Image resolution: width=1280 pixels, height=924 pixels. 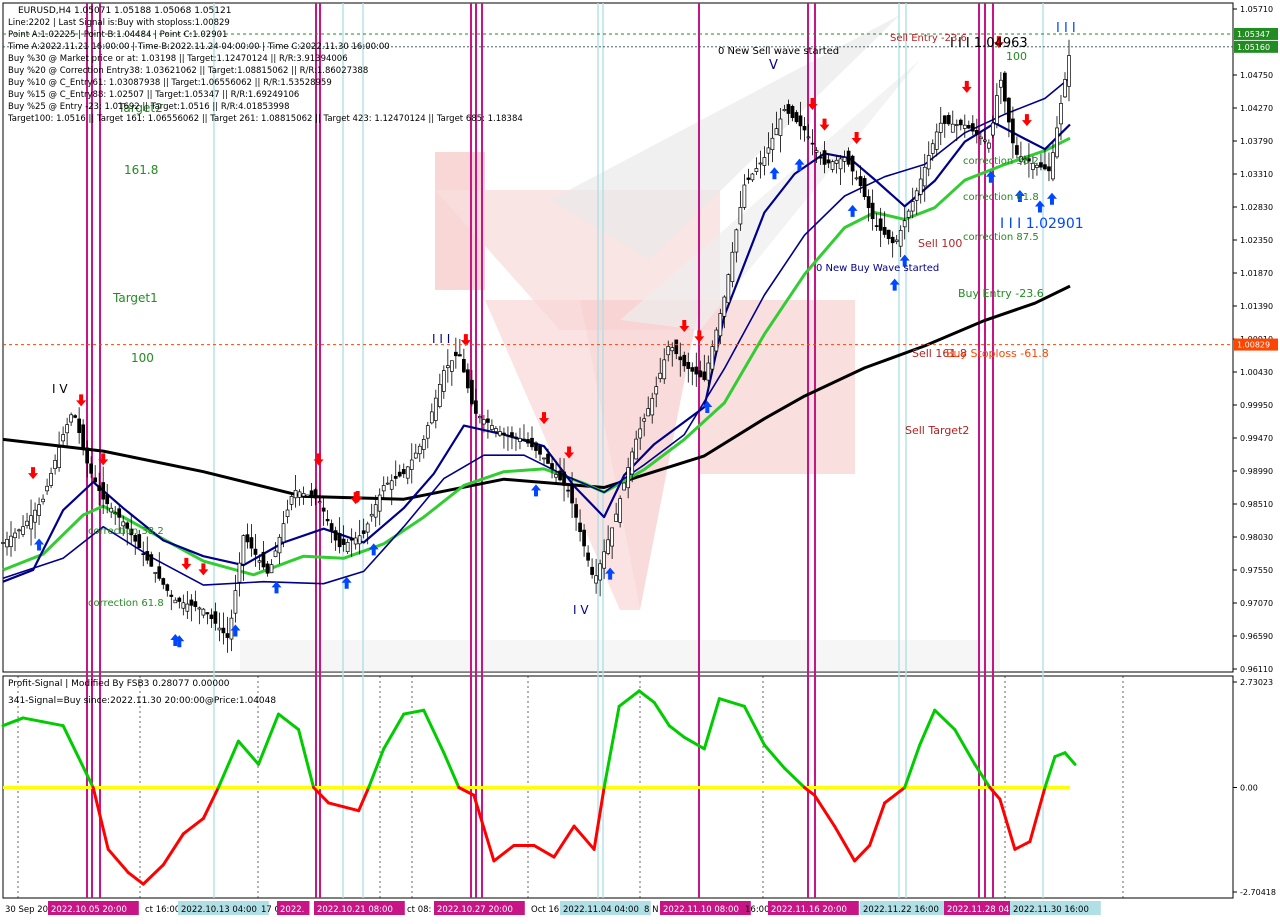 What do you see at coordinates (877, 268) in the screenshot?
I see `label-new-buy-wave: 0 New Buy Wave started` at bounding box center [877, 268].